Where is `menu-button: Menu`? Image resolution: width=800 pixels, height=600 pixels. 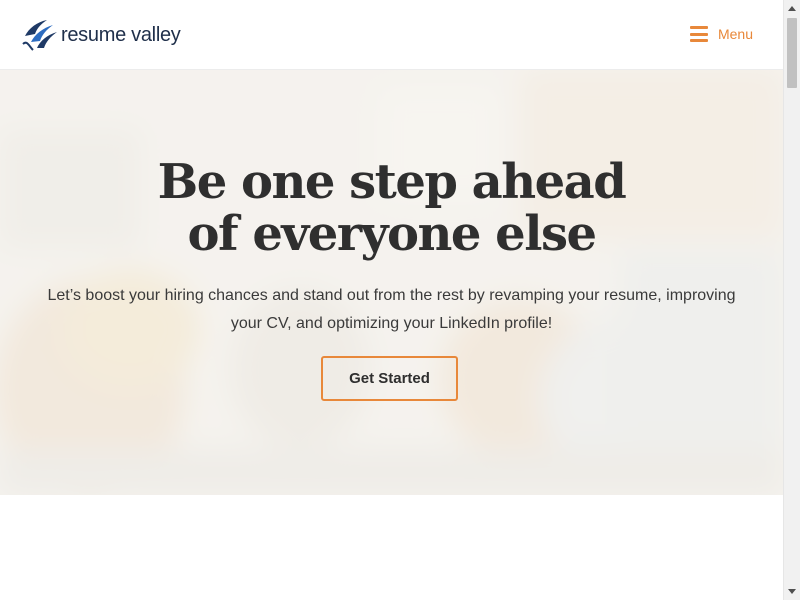 menu-button: Menu is located at coordinates (721, 34).